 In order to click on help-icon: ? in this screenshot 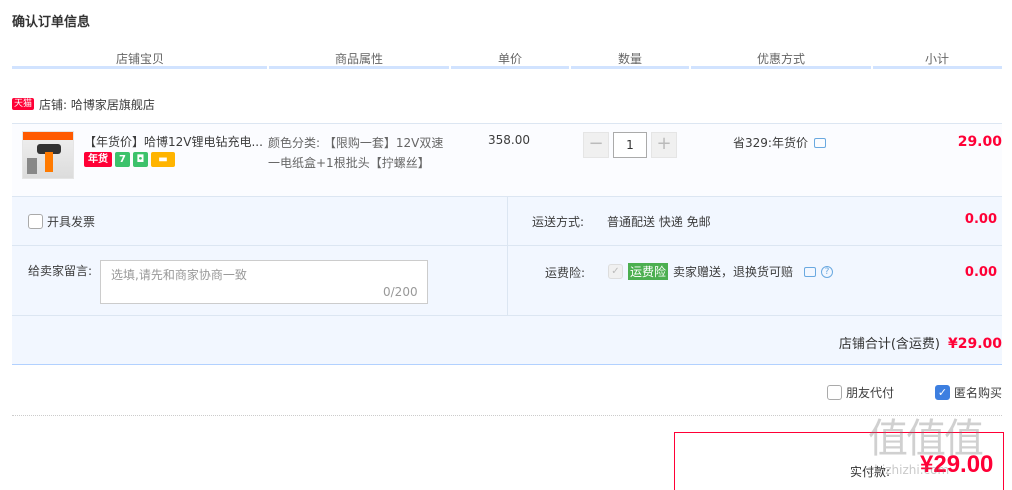, I will do `click(827, 271)`.